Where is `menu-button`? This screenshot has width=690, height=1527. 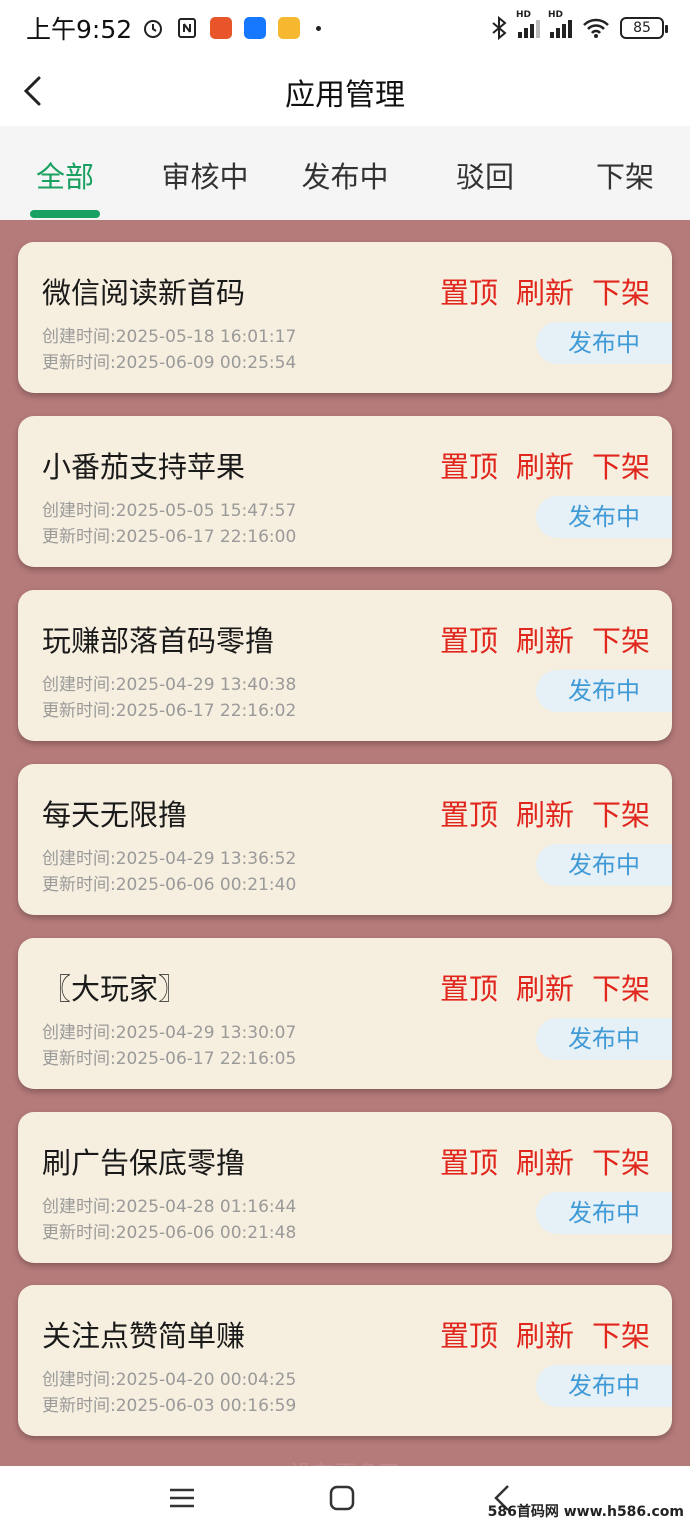
menu-button is located at coordinates (182, 1498).